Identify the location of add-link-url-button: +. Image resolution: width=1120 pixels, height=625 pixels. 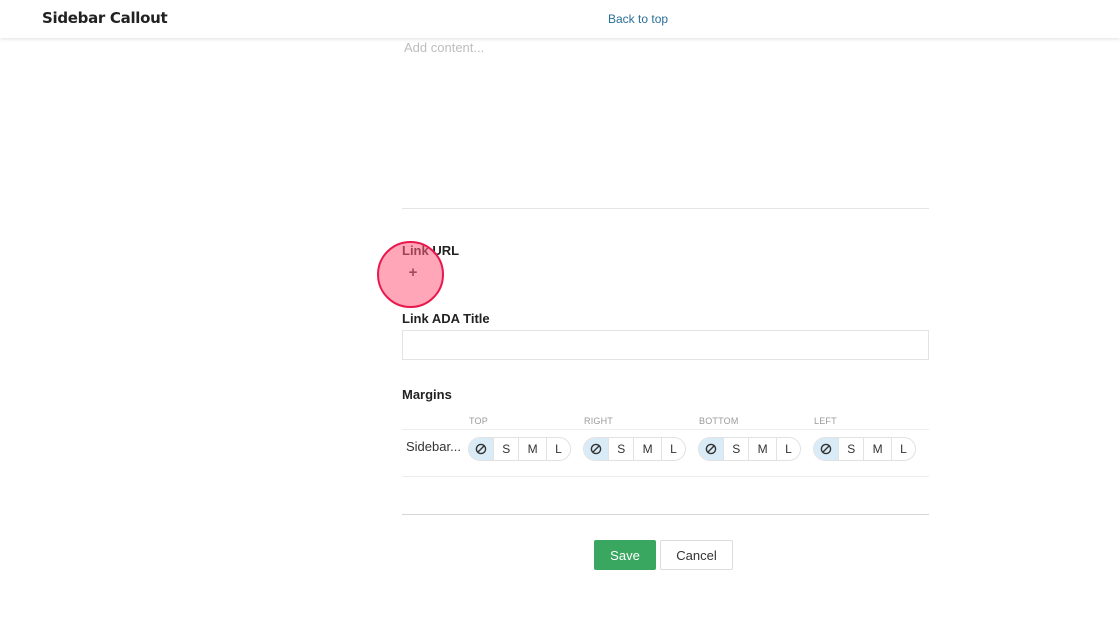
(413, 273).